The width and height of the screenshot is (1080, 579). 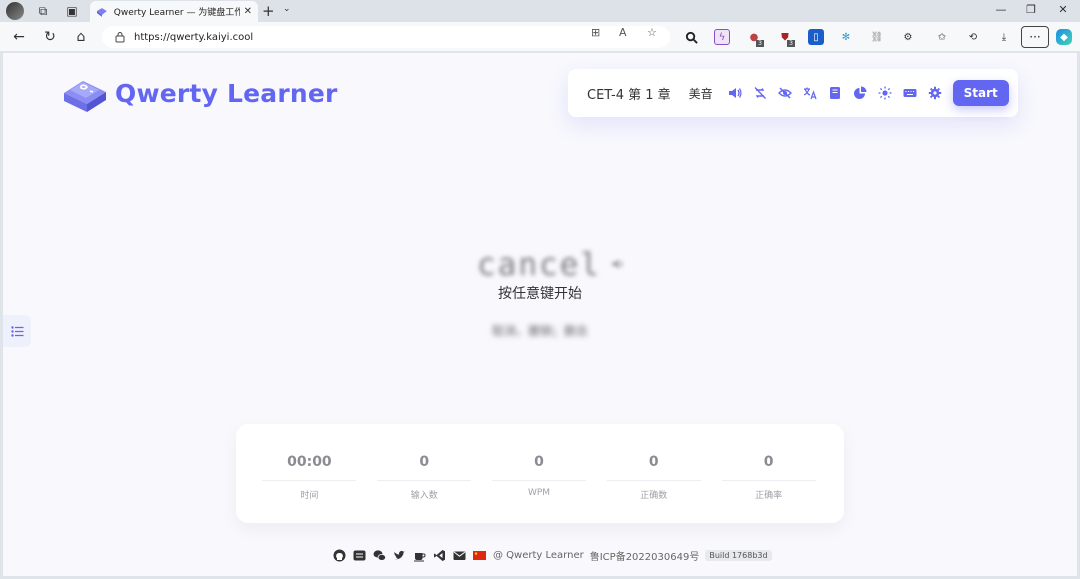 What do you see at coordinates (835, 93) in the screenshot?
I see `dictation-book-icon` at bounding box center [835, 93].